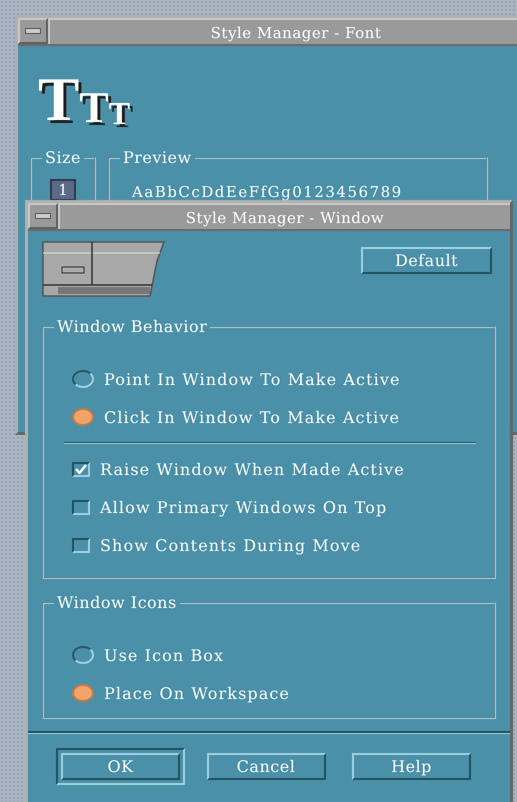 This screenshot has height=802, width=517. I want to click on group-label: Size, so click(63, 157).